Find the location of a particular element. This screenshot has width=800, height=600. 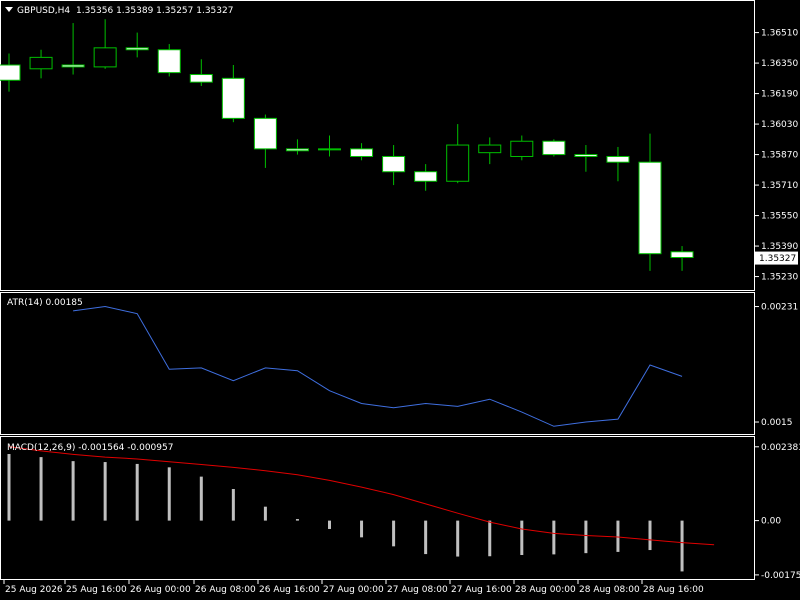

macd-tick-label: 0.002383 is located at coordinates (780, 448).